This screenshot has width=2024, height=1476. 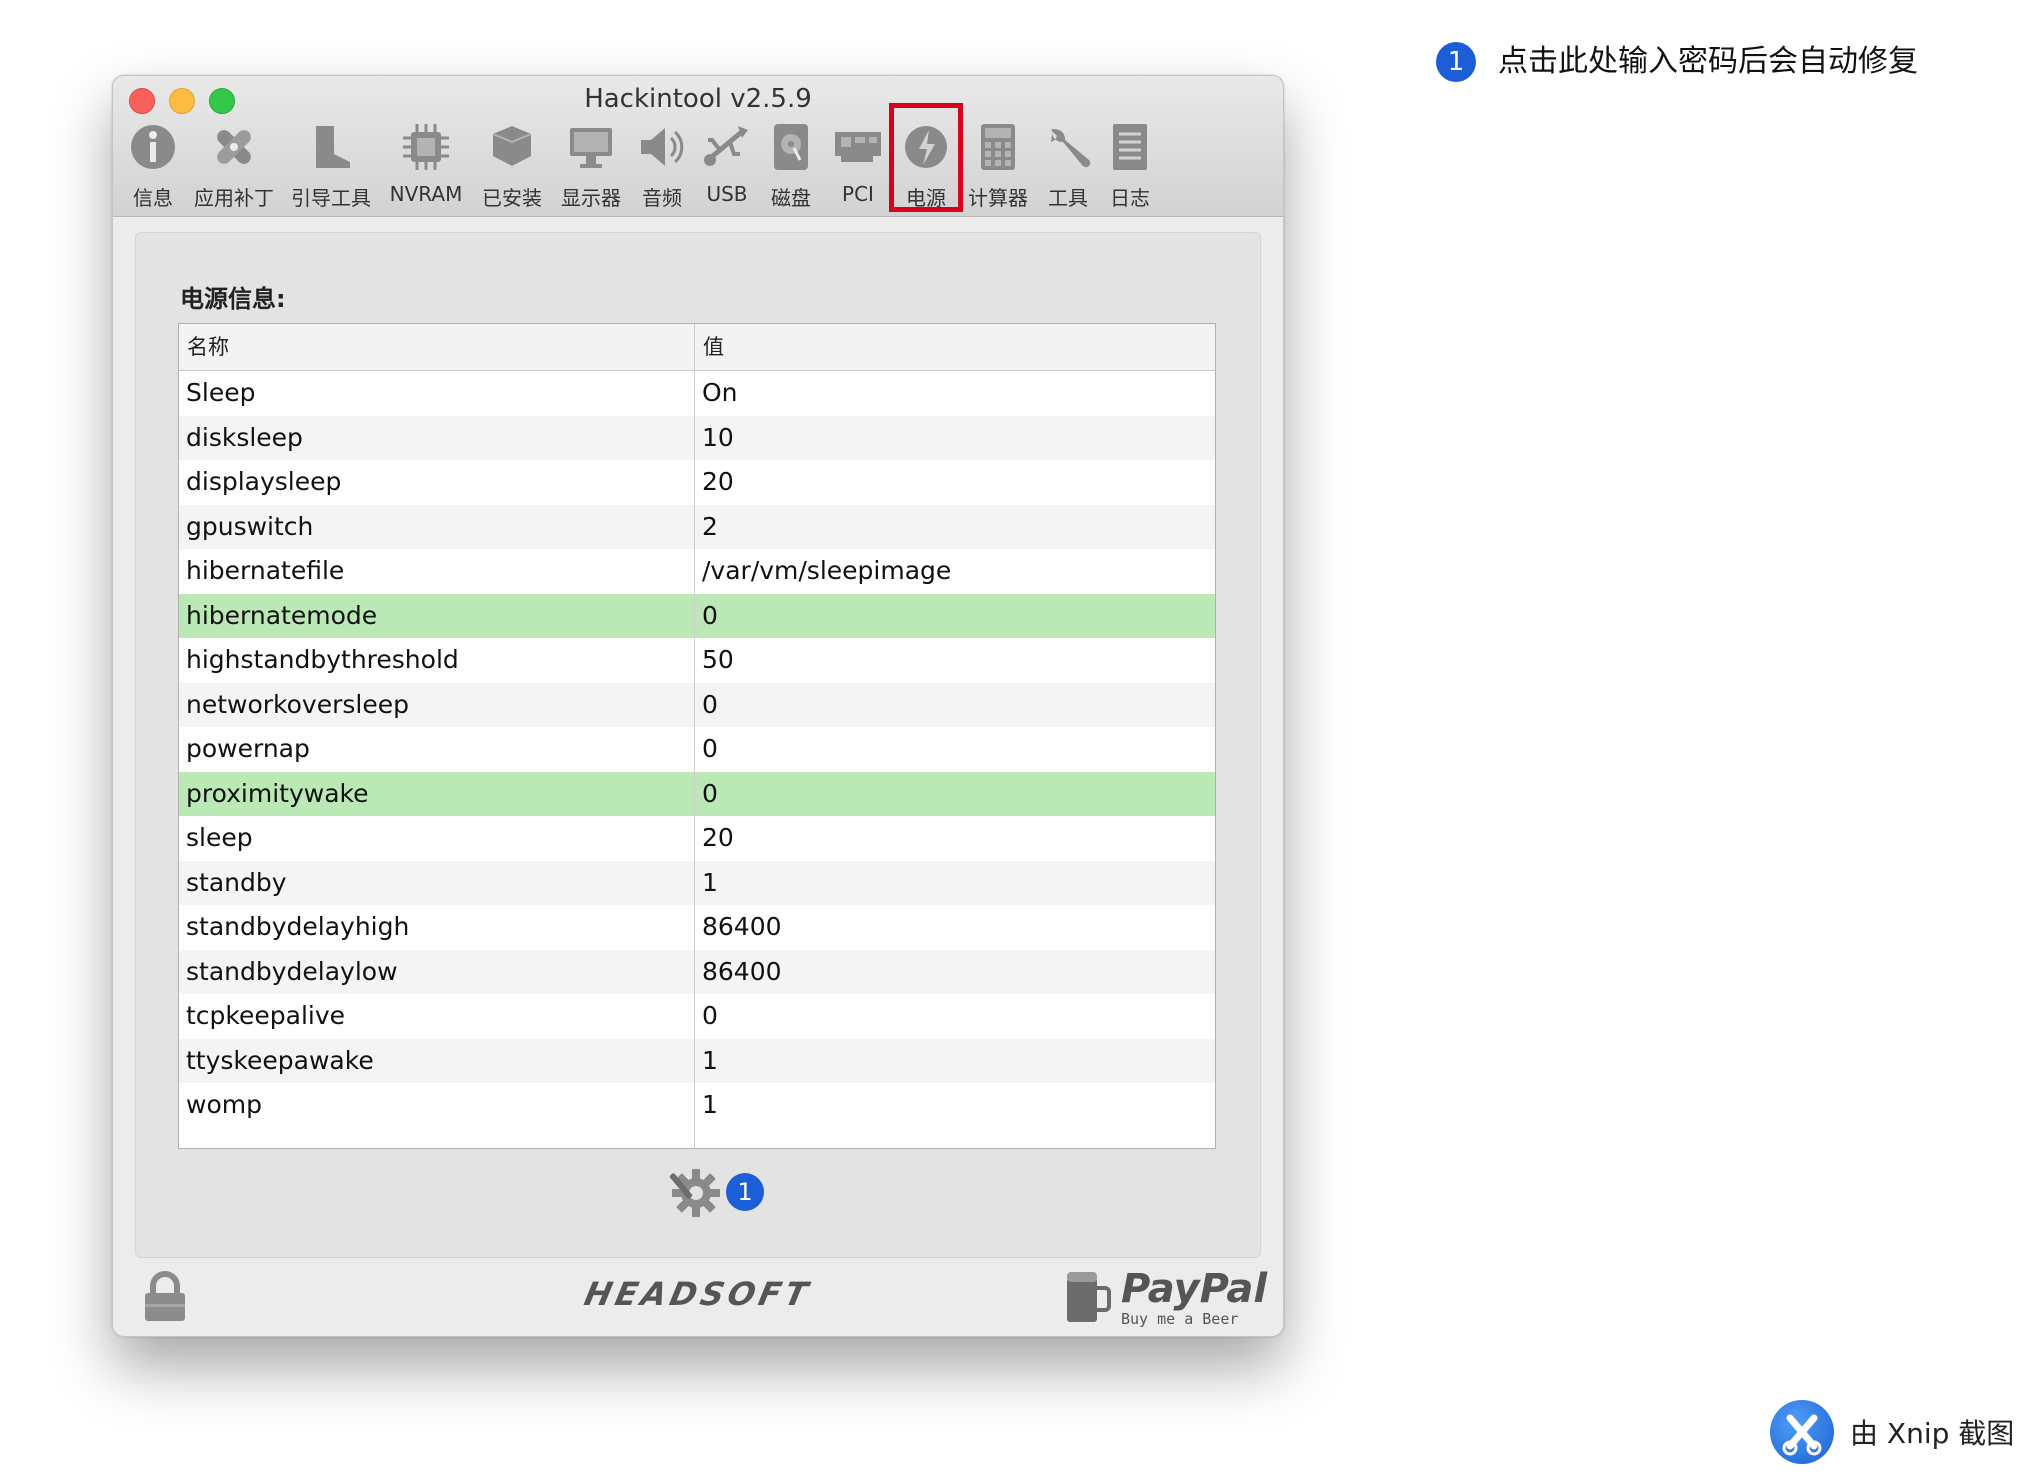 What do you see at coordinates (697, 437) in the screenshot?
I see `table-row: disksleep 10` at bounding box center [697, 437].